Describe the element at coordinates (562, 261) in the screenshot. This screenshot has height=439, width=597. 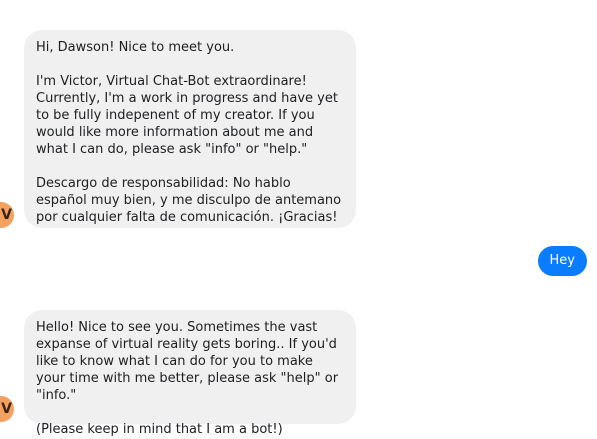
I see `user-message-bubble: Hey` at that location.